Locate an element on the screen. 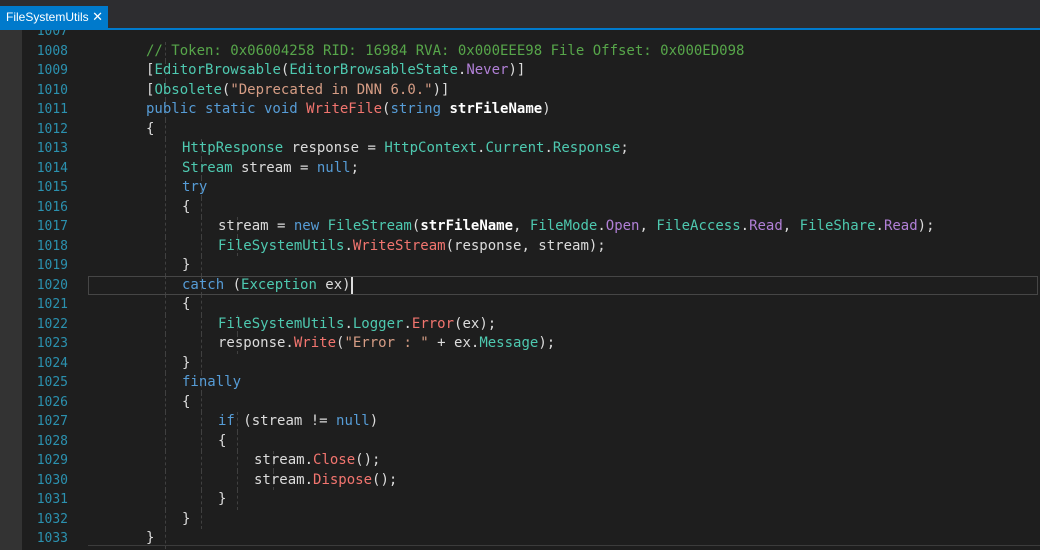 The height and width of the screenshot is (550, 1040). code-token: { is located at coordinates (186, 206).